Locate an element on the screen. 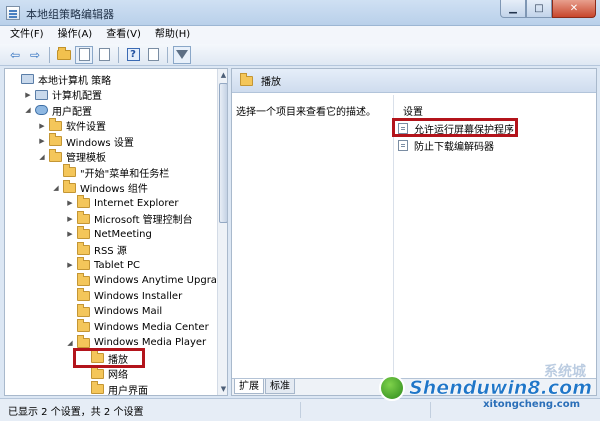 The width and height of the screenshot is (600, 421). forward-button: ⇨ is located at coordinates (35, 55).